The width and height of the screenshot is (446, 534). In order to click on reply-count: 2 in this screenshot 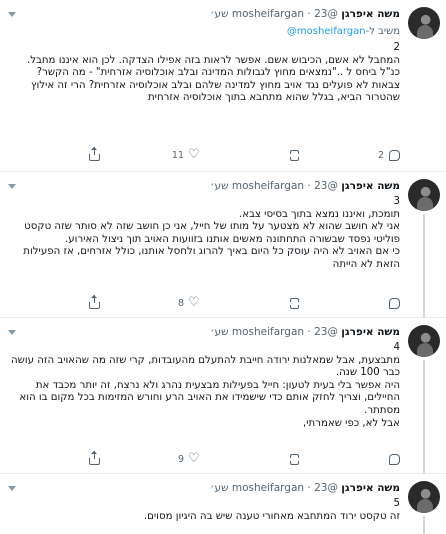, I will do `click(380, 155)`.